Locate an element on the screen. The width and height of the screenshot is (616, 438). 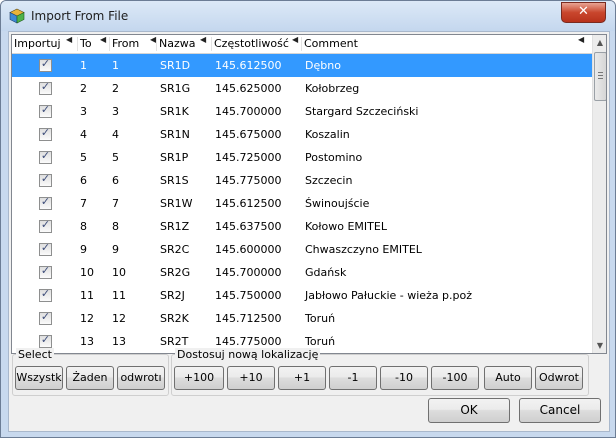
table-row: ✓ 10 10 SR2G 145.700000 Gdańsk is located at coordinates (302, 272).